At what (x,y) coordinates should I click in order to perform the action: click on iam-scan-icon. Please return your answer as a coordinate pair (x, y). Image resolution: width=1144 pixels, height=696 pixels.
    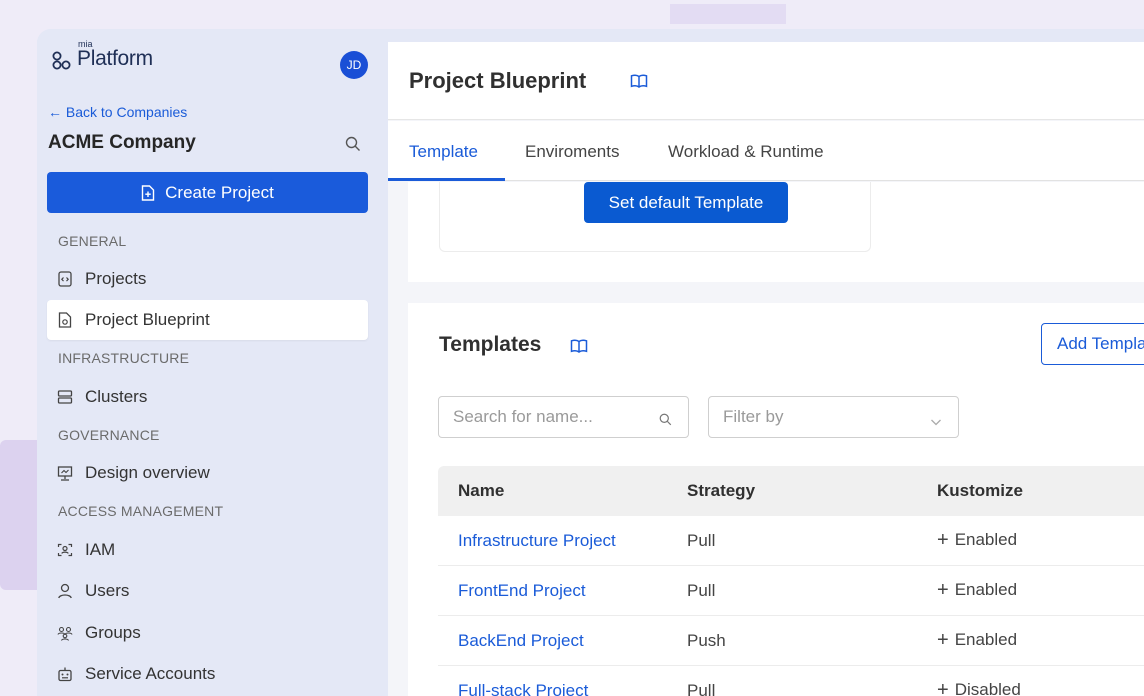
    Looking at the image, I should click on (65, 550).